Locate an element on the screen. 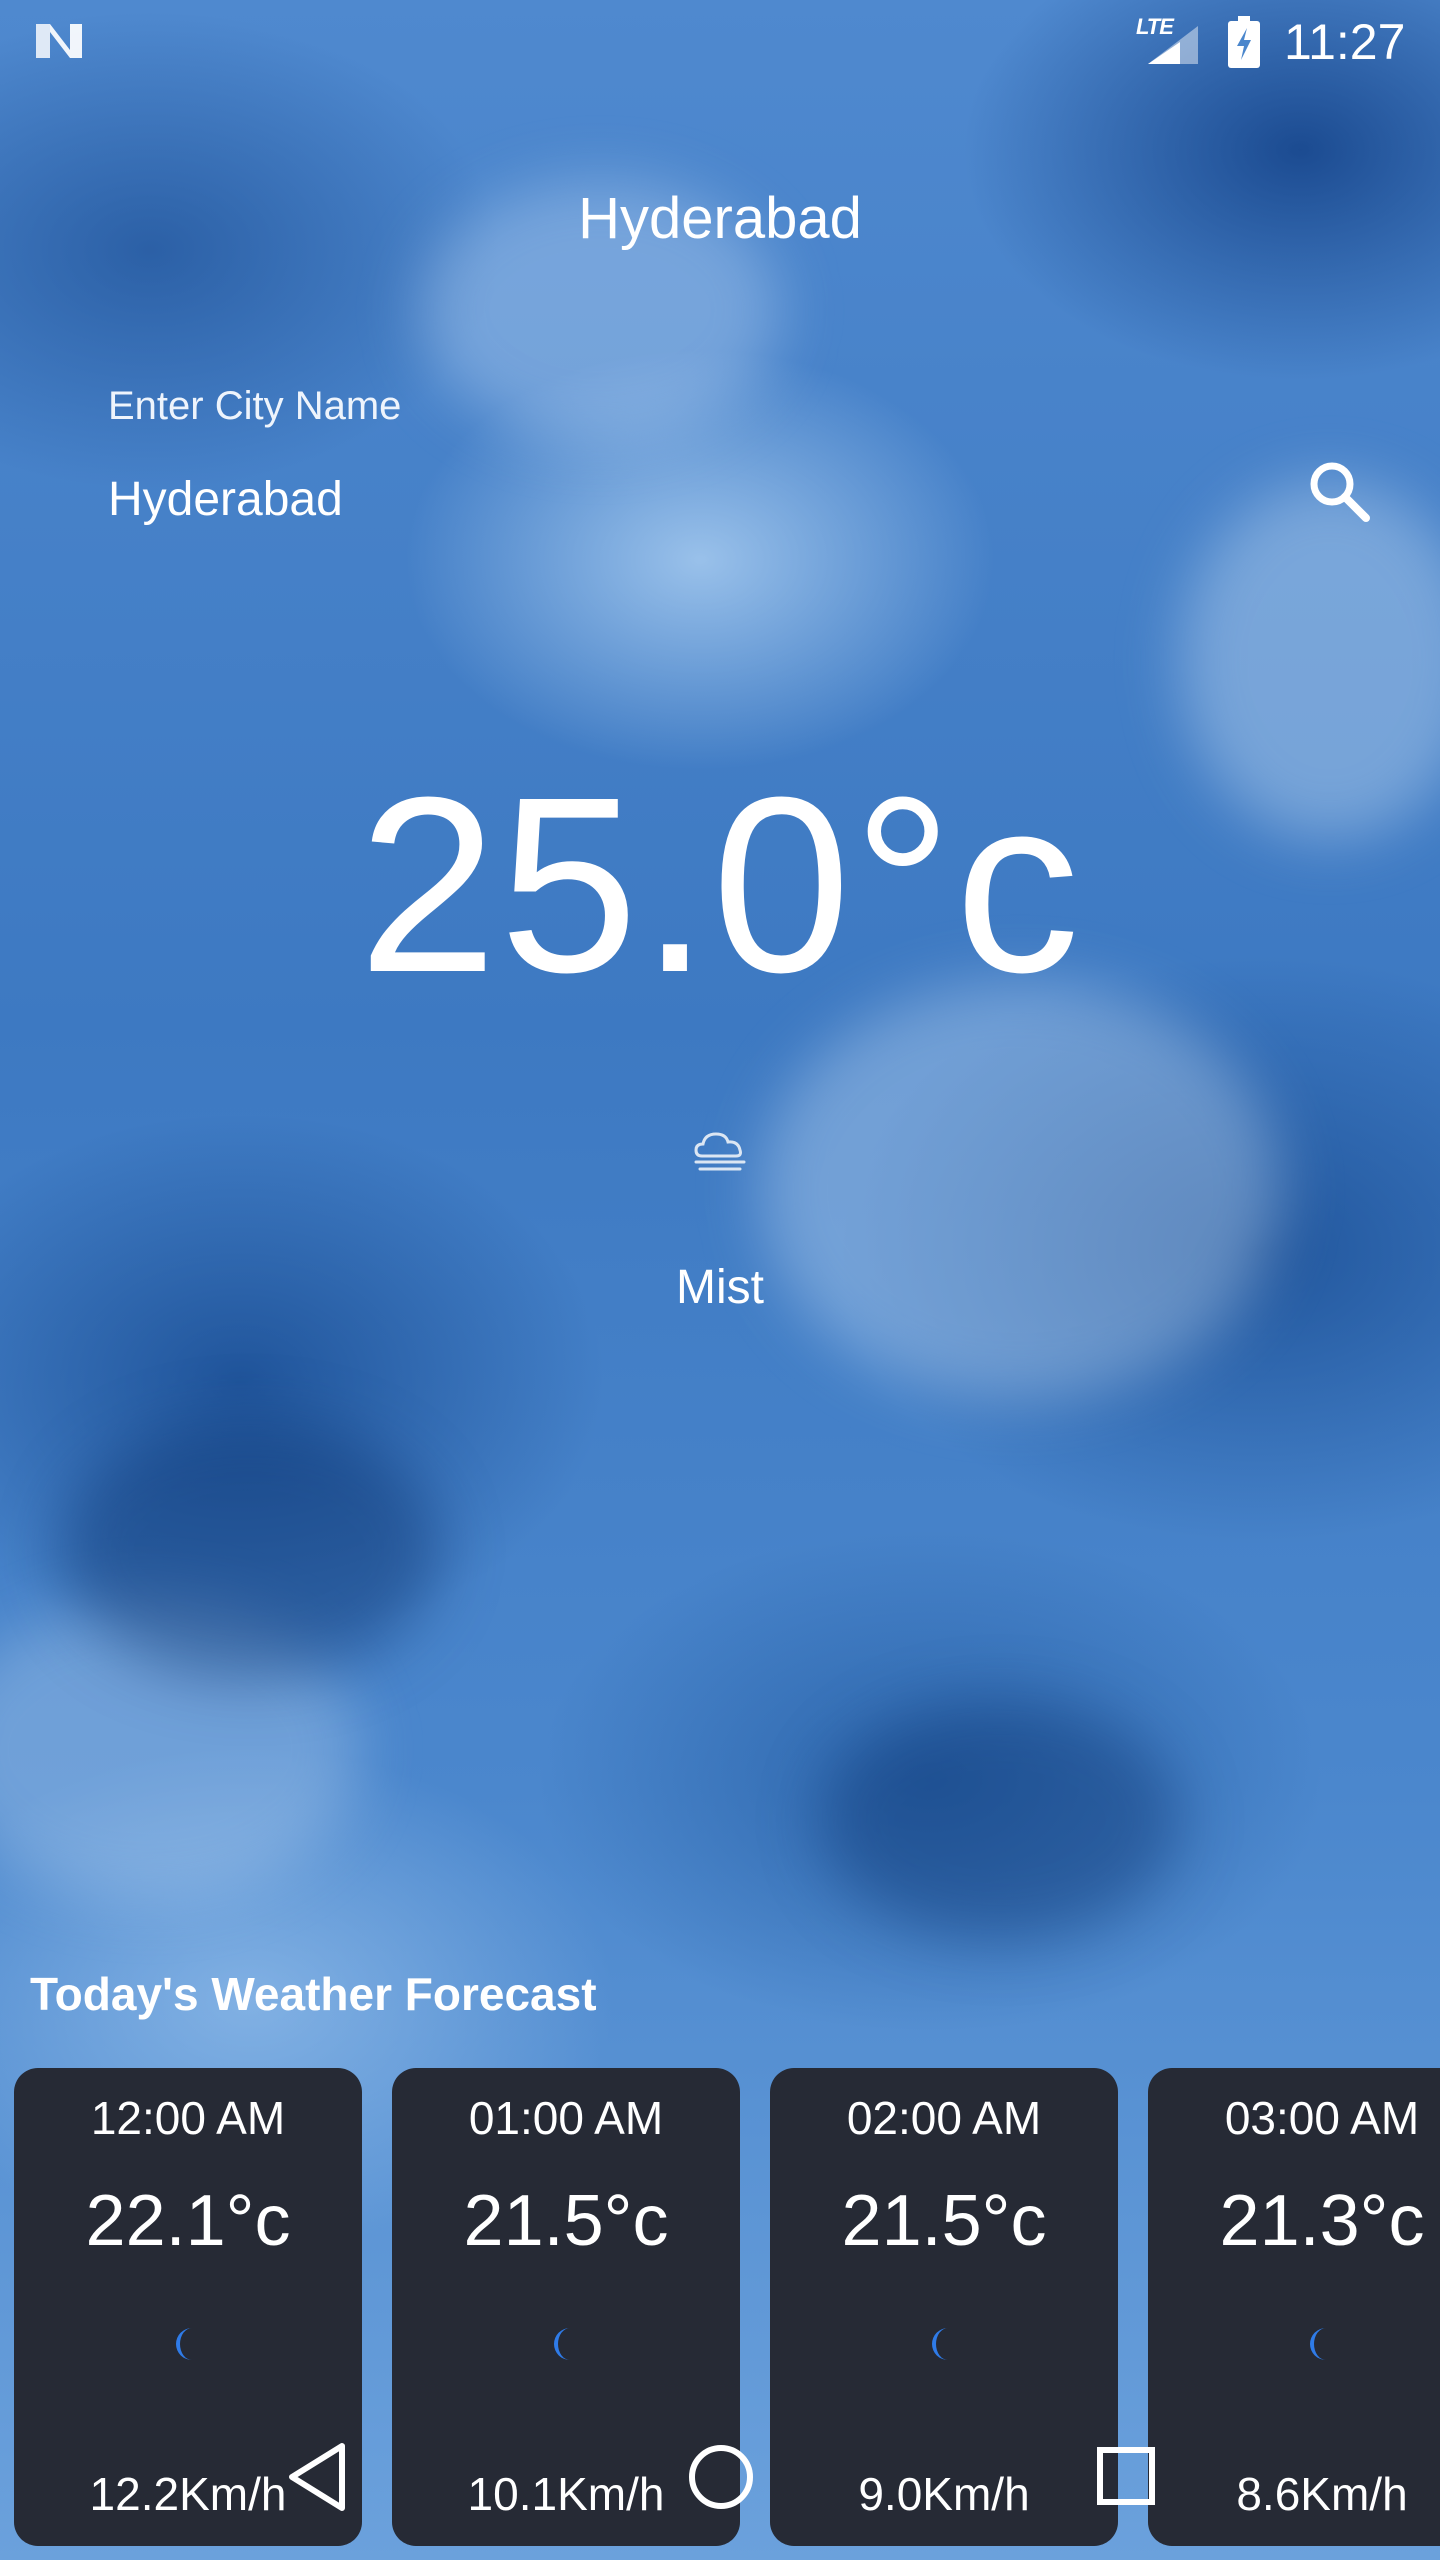  notification-n-icon is located at coordinates (59, 41).